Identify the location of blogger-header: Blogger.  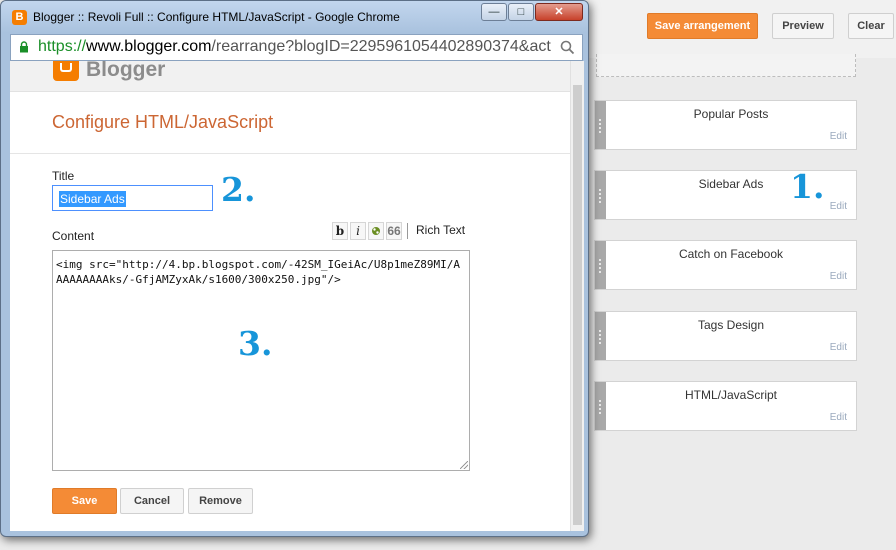
(290, 76).